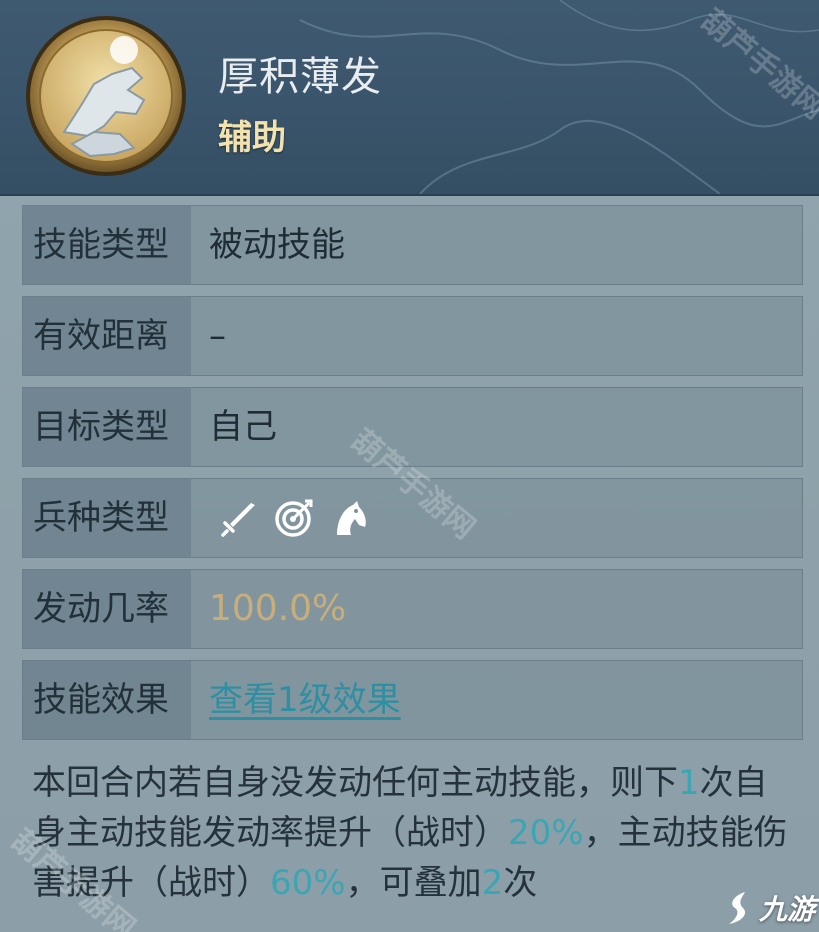  What do you see at coordinates (243, 427) in the screenshot?
I see `row-value: 自己` at bounding box center [243, 427].